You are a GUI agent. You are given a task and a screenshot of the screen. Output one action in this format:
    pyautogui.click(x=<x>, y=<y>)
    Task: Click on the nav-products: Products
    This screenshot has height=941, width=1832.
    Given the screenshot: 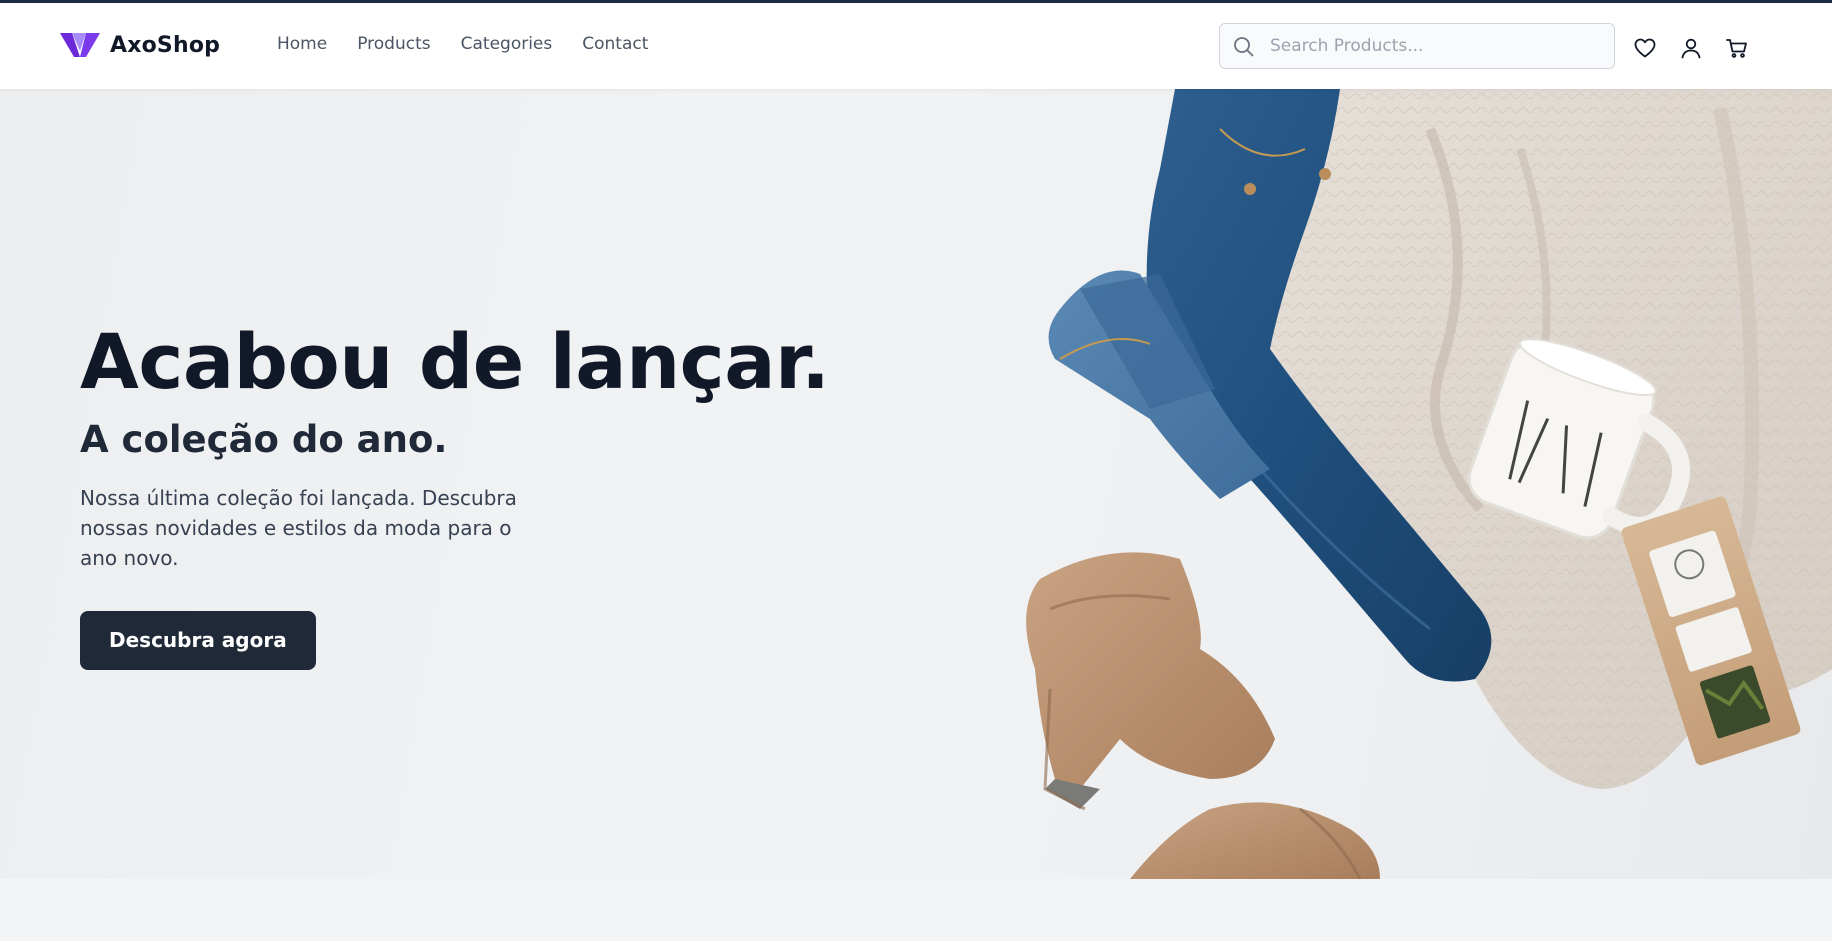 What is the action you would take?
    pyautogui.click(x=393, y=44)
    